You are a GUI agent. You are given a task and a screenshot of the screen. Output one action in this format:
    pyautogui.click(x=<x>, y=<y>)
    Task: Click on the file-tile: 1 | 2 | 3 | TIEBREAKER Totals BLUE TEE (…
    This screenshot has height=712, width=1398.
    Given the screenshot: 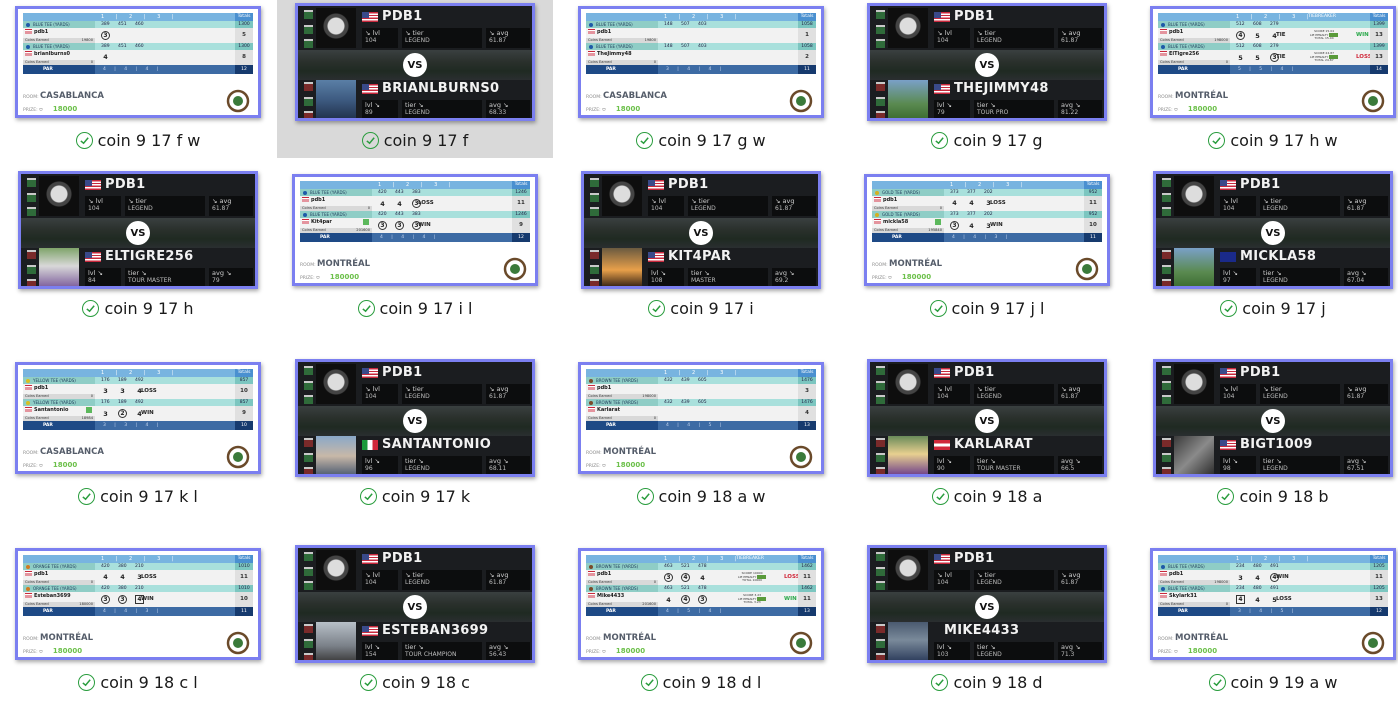 What is the action you would take?
    pyautogui.click(x=1266, y=79)
    